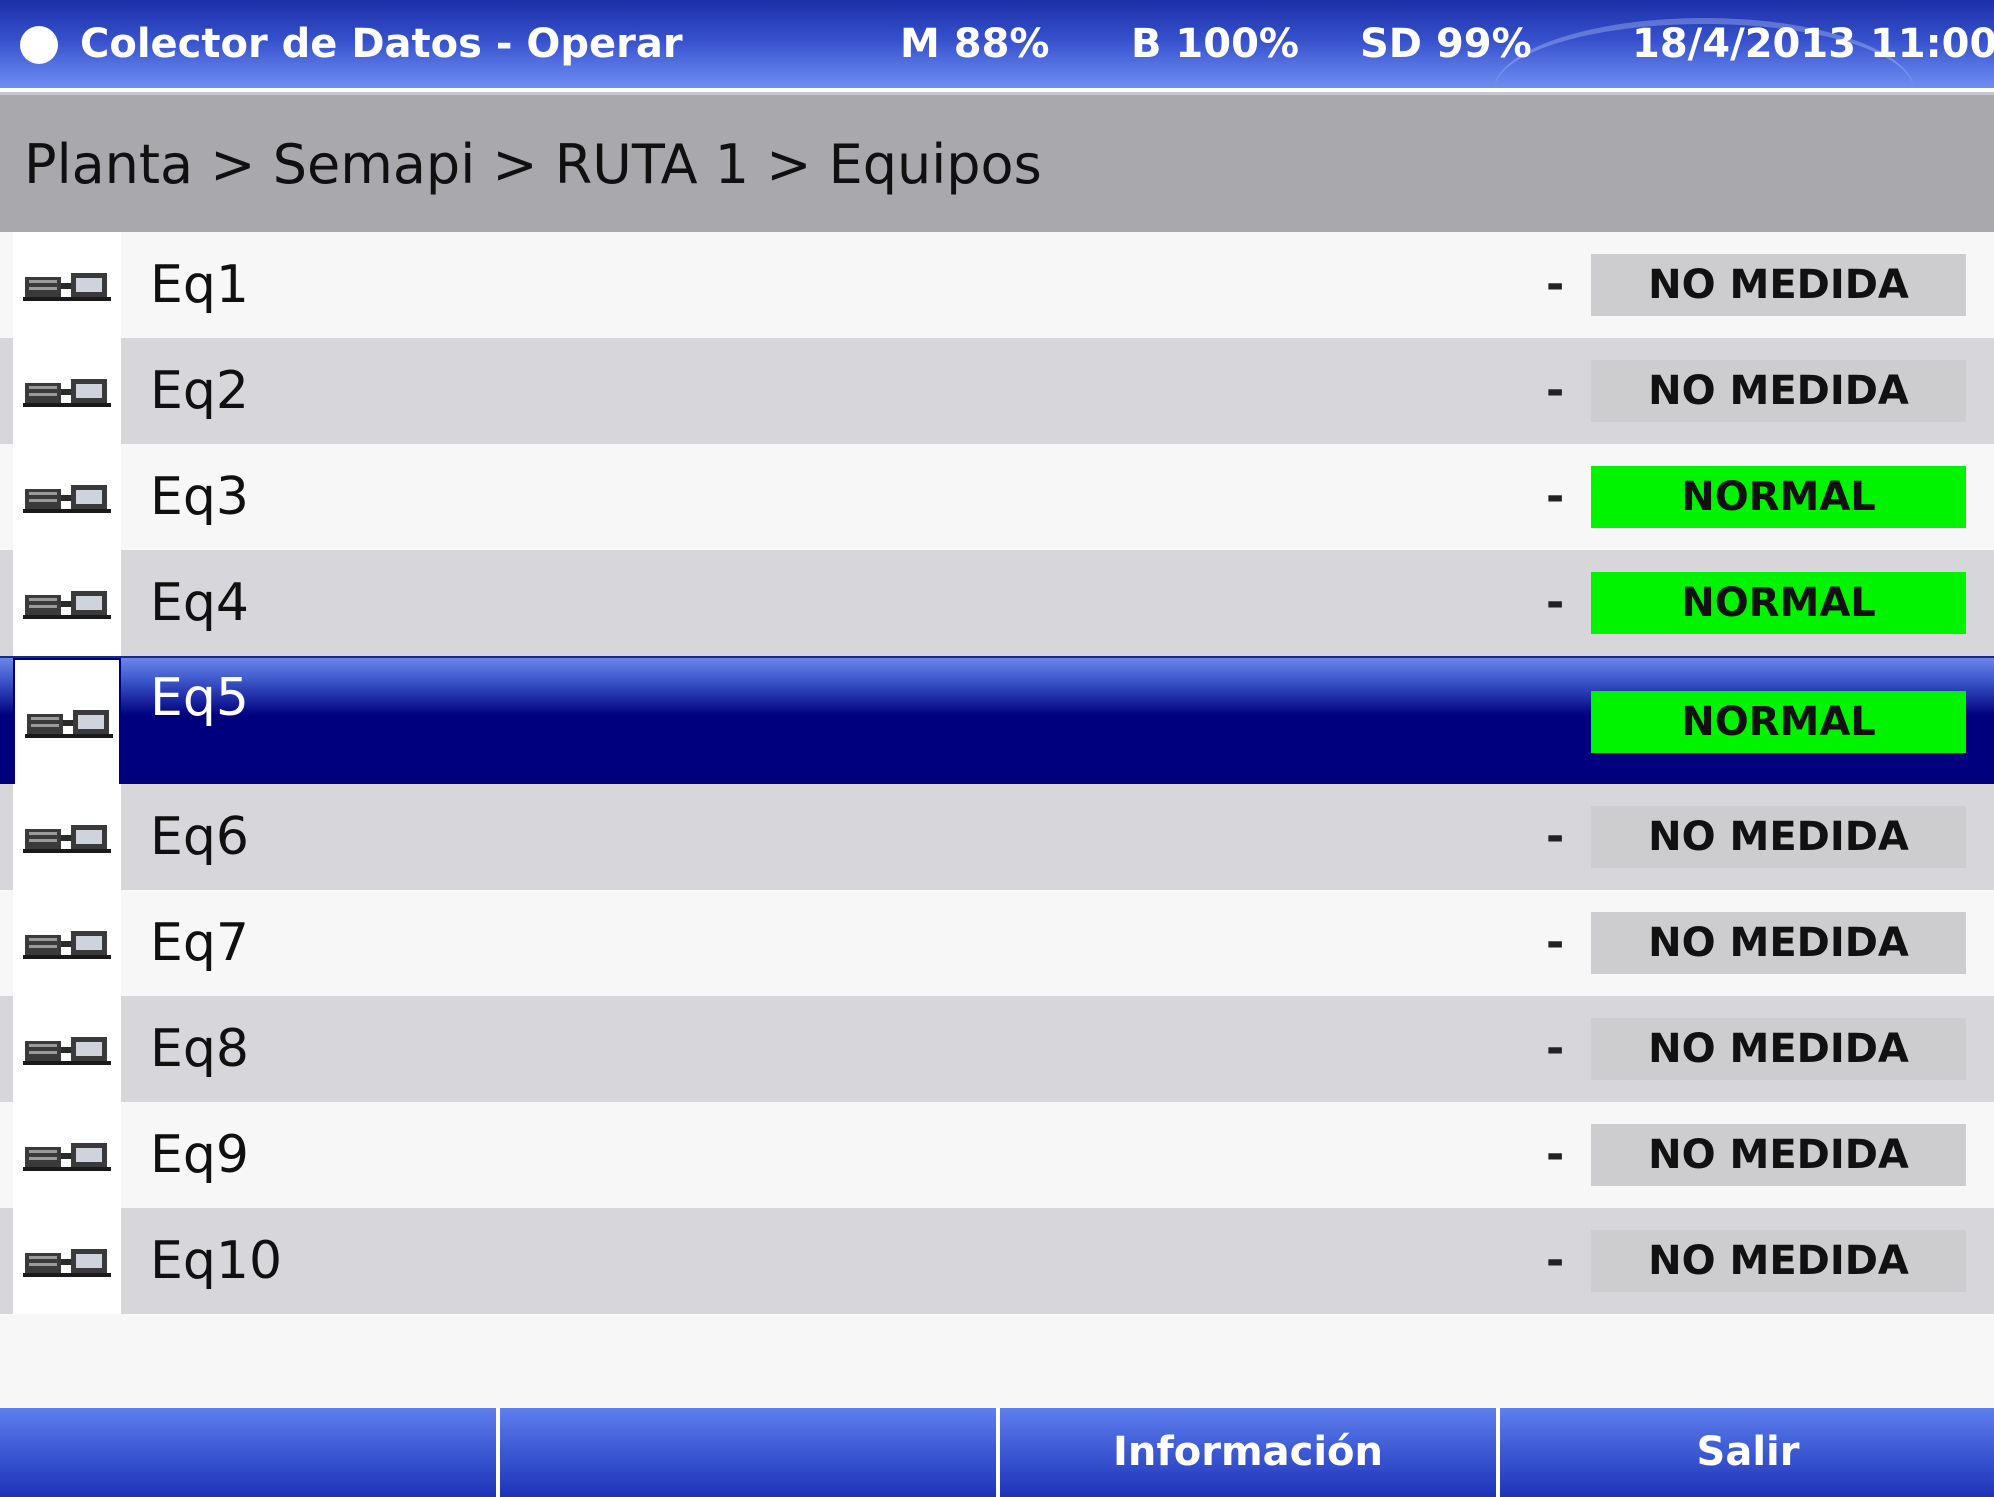  What do you see at coordinates (199, 285) in the screenshot?
I see `equipment-name: Eq1` at bounding box center [199, 285].